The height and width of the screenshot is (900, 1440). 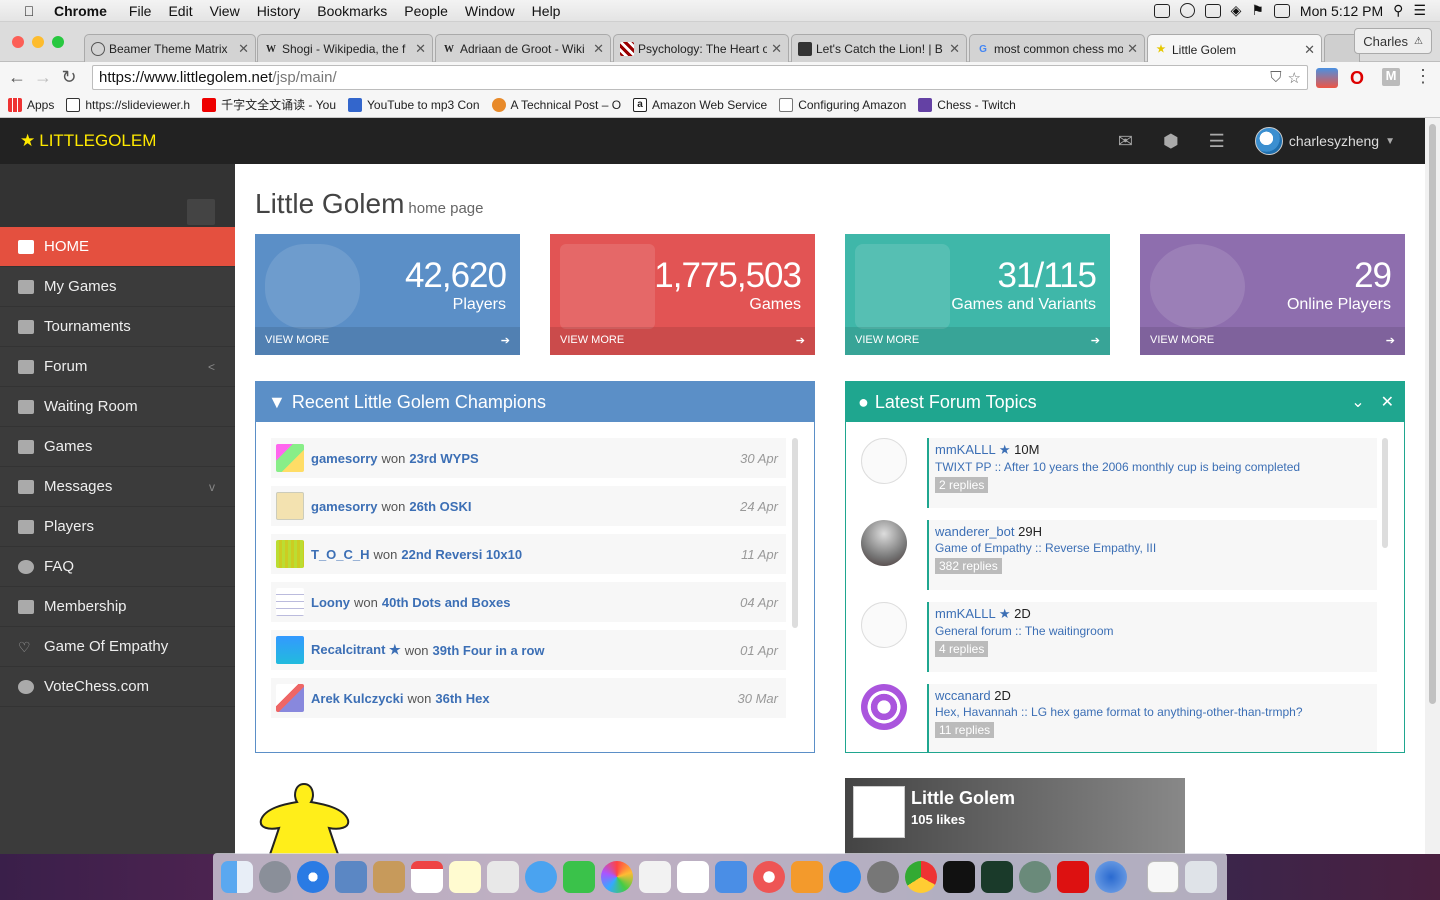 What do you see at coordinates (117, 447) in the screenshot?
I see `sidebar-item-games: Games` at bounding box center [117, 447].